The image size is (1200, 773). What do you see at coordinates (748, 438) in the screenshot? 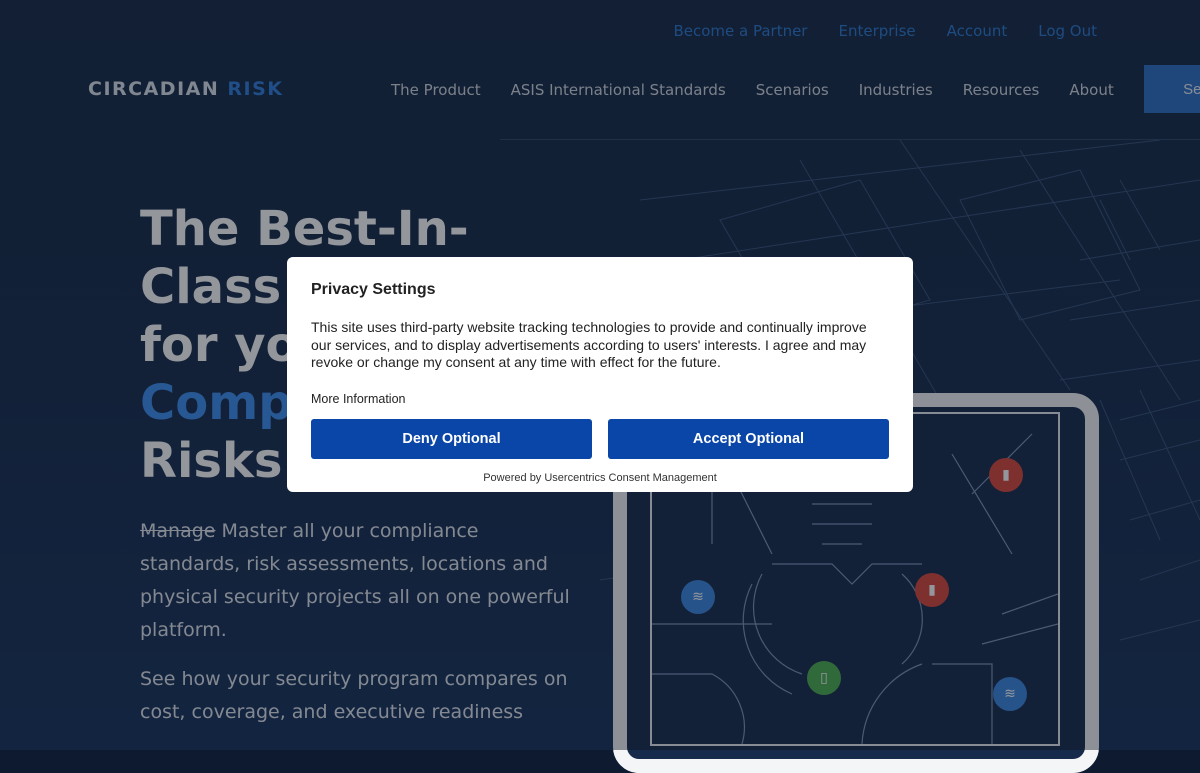
I see `accept-optional-button: Accept Optional` at bounding box center [748, 438].